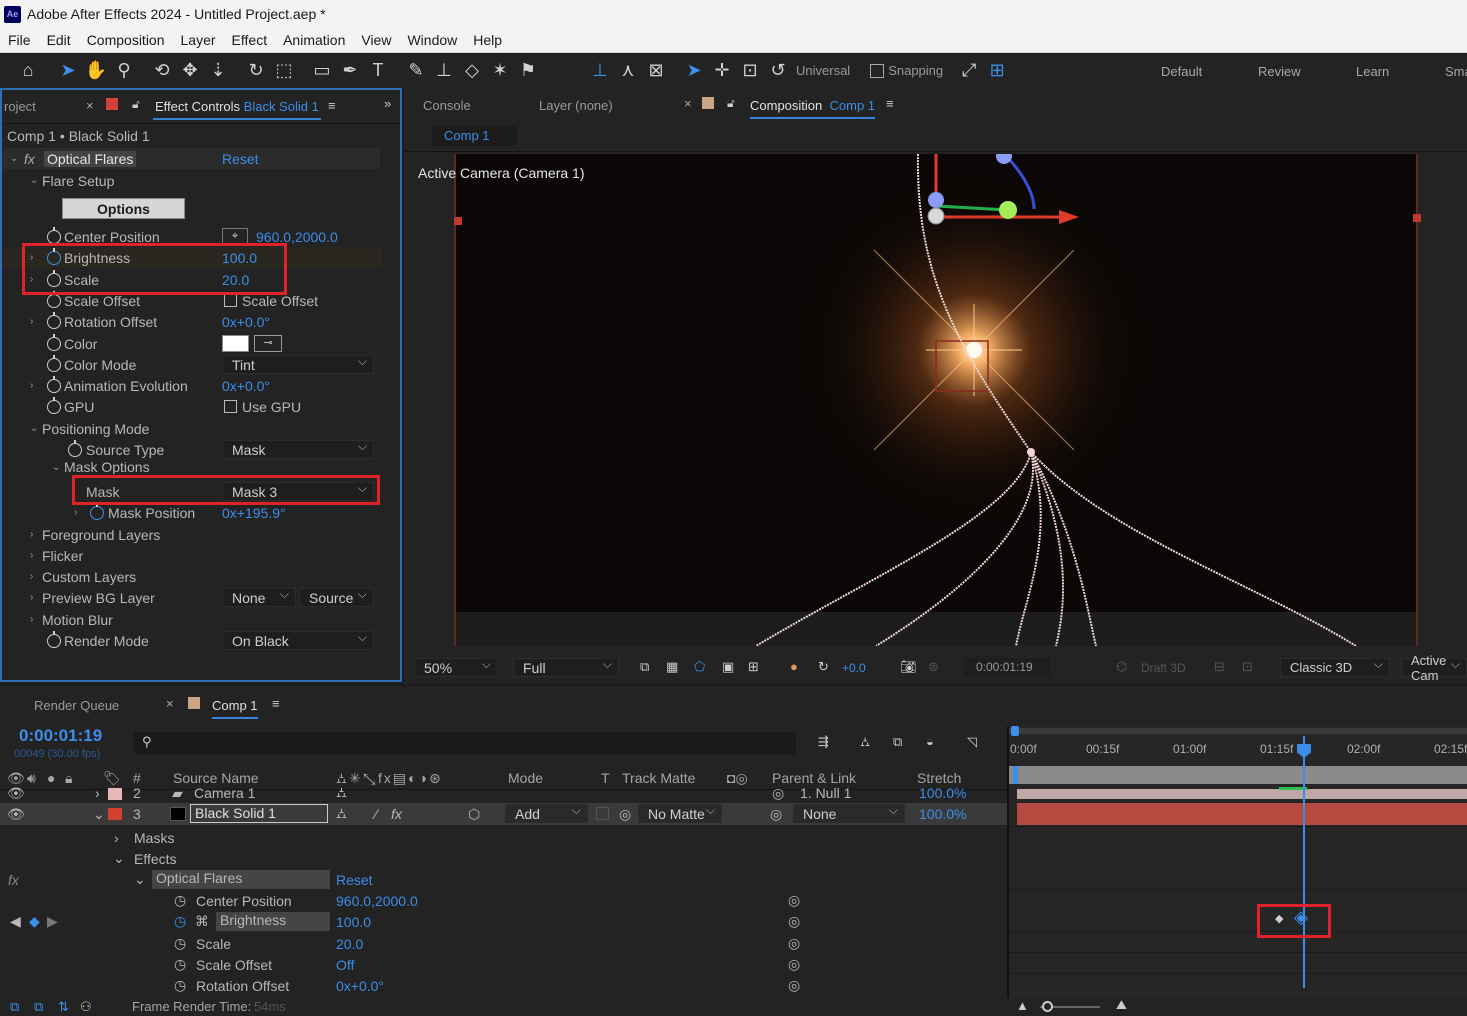 This screenshot has height=1016, width=1467. Describe the element at coordinates (1181, 71) in the screenshot. I see `workspace-default: Default` at that location.